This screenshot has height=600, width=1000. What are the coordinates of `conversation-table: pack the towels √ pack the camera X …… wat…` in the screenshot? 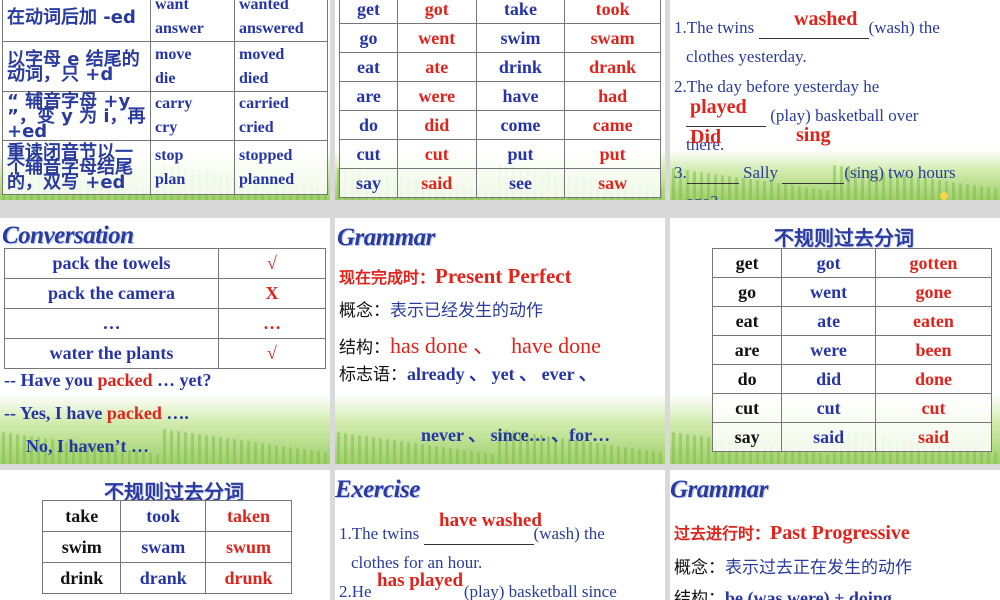 It's located at (165, 308).